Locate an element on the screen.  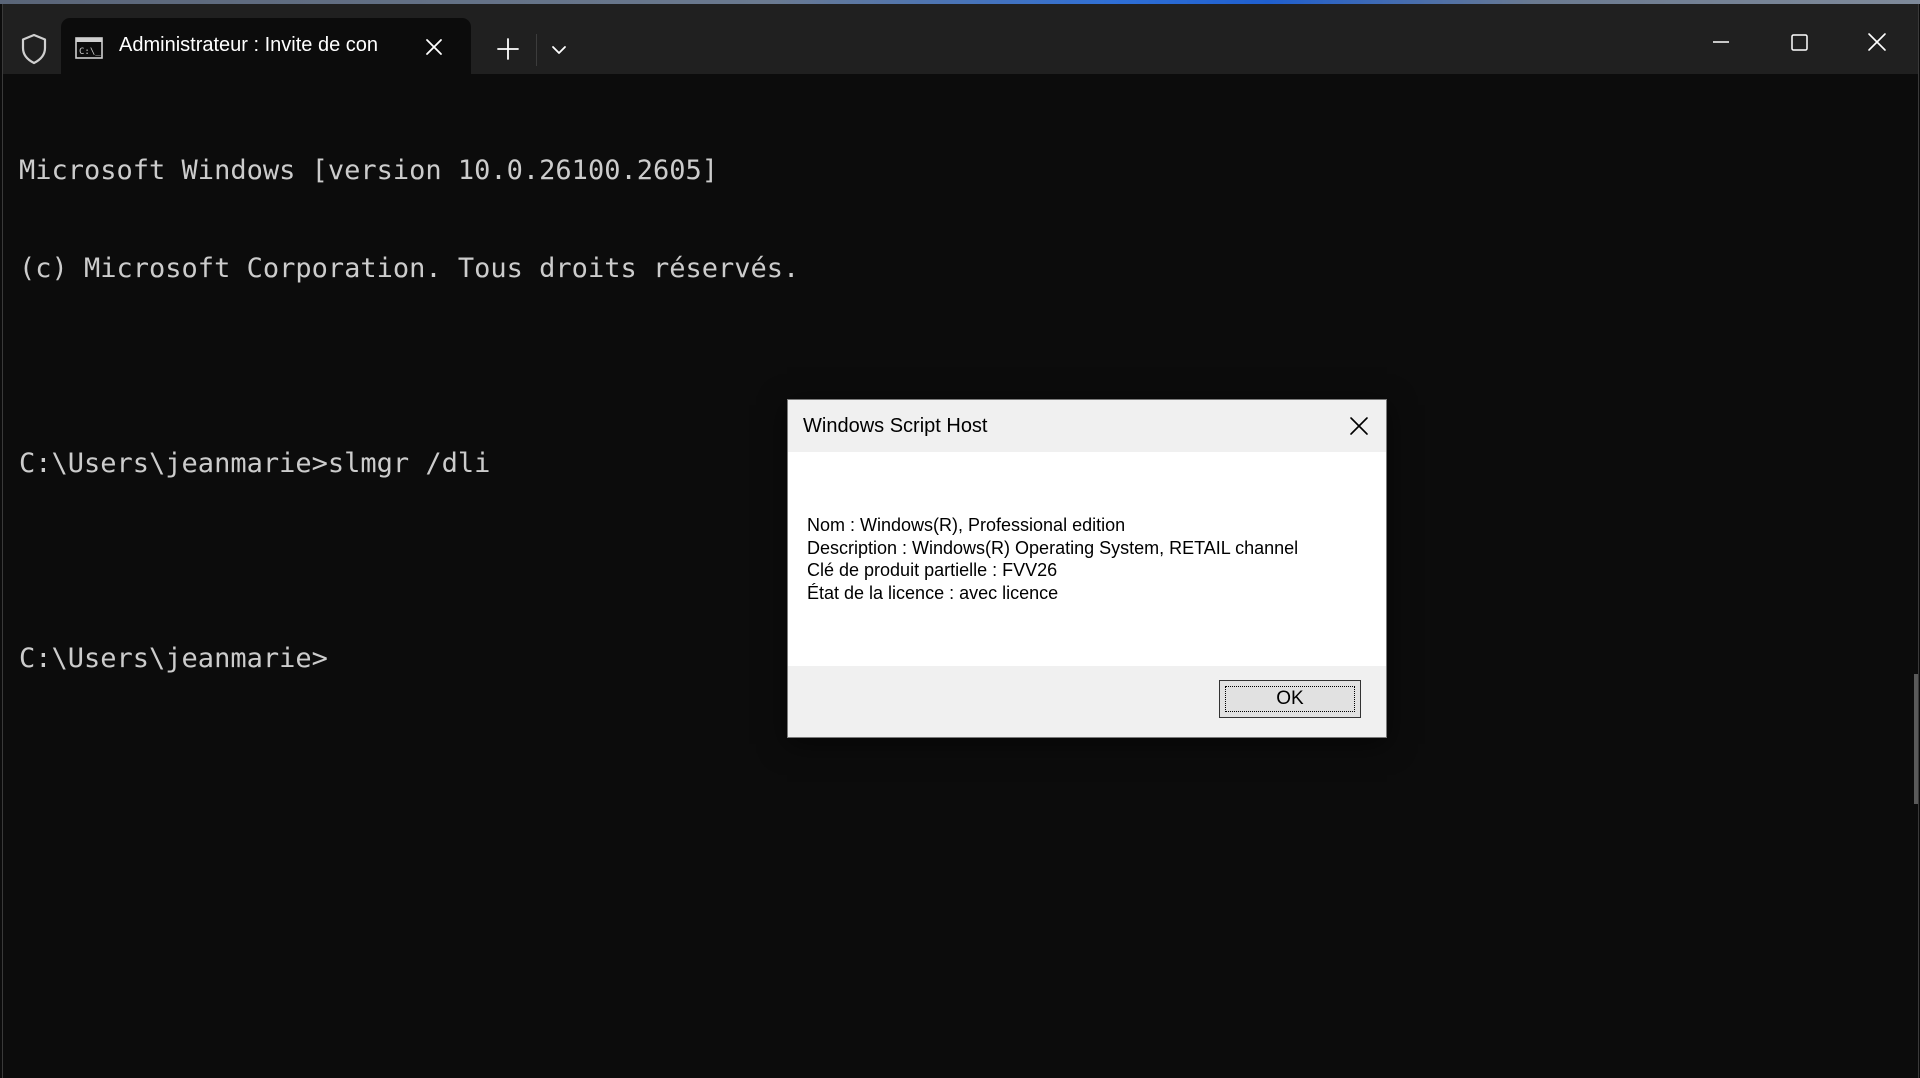
license-name-line: Nom : Windows(R), Professional edition is located at coordinates (966, 525).